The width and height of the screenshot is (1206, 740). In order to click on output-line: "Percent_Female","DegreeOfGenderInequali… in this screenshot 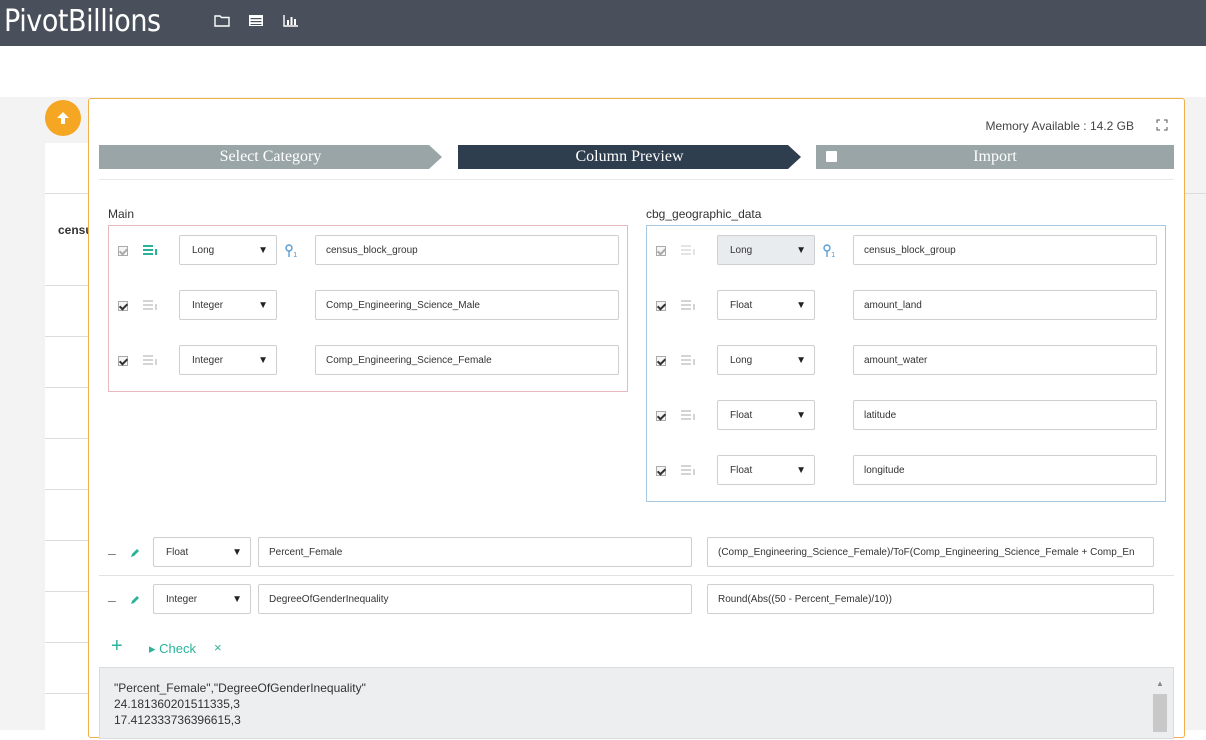, I will do `click(240, 688)`.